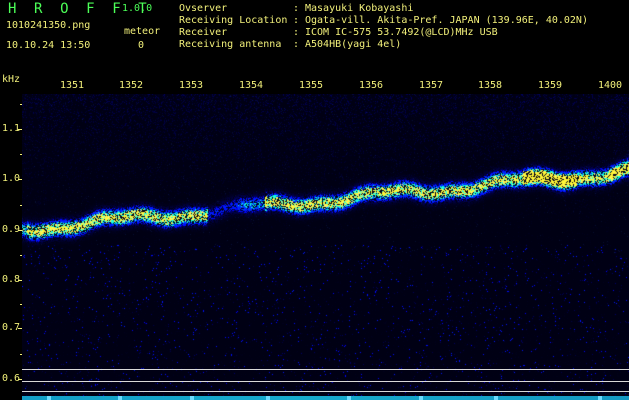  I want to click on receiver-colon: :, so click(296, 32).